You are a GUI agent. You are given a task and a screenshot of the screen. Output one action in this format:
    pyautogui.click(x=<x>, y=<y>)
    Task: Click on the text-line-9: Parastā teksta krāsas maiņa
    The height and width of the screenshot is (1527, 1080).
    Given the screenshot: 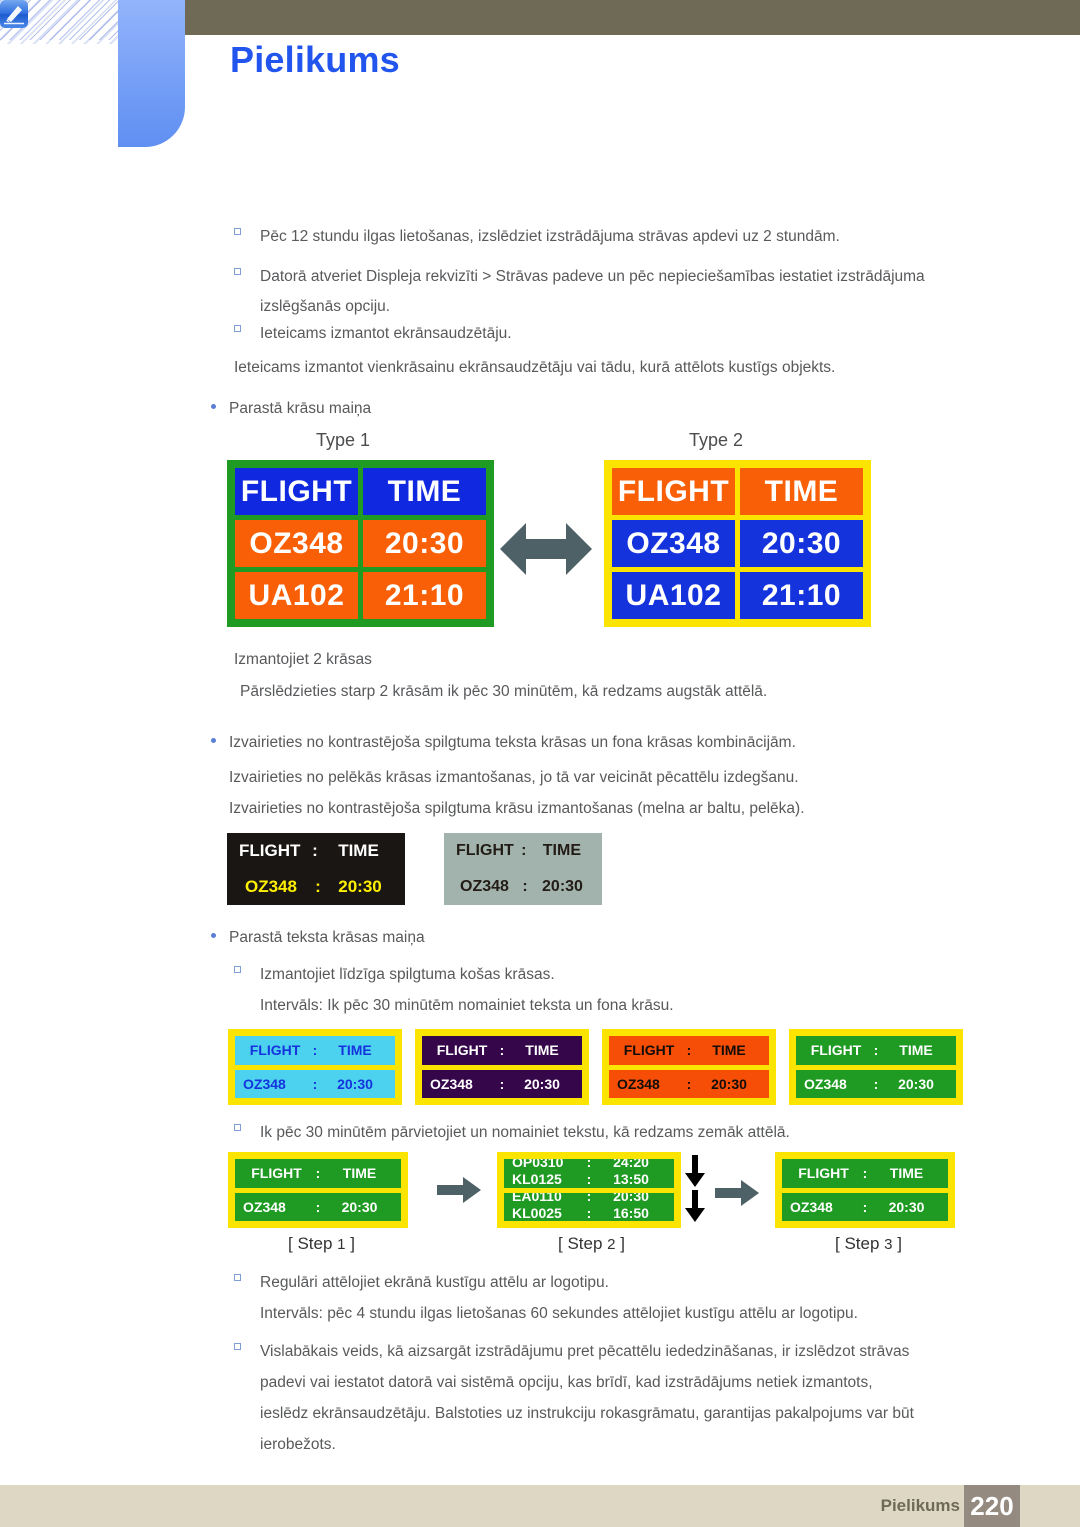 What is the action you would take?
    pyautogui.click(x=327, y=937)
    